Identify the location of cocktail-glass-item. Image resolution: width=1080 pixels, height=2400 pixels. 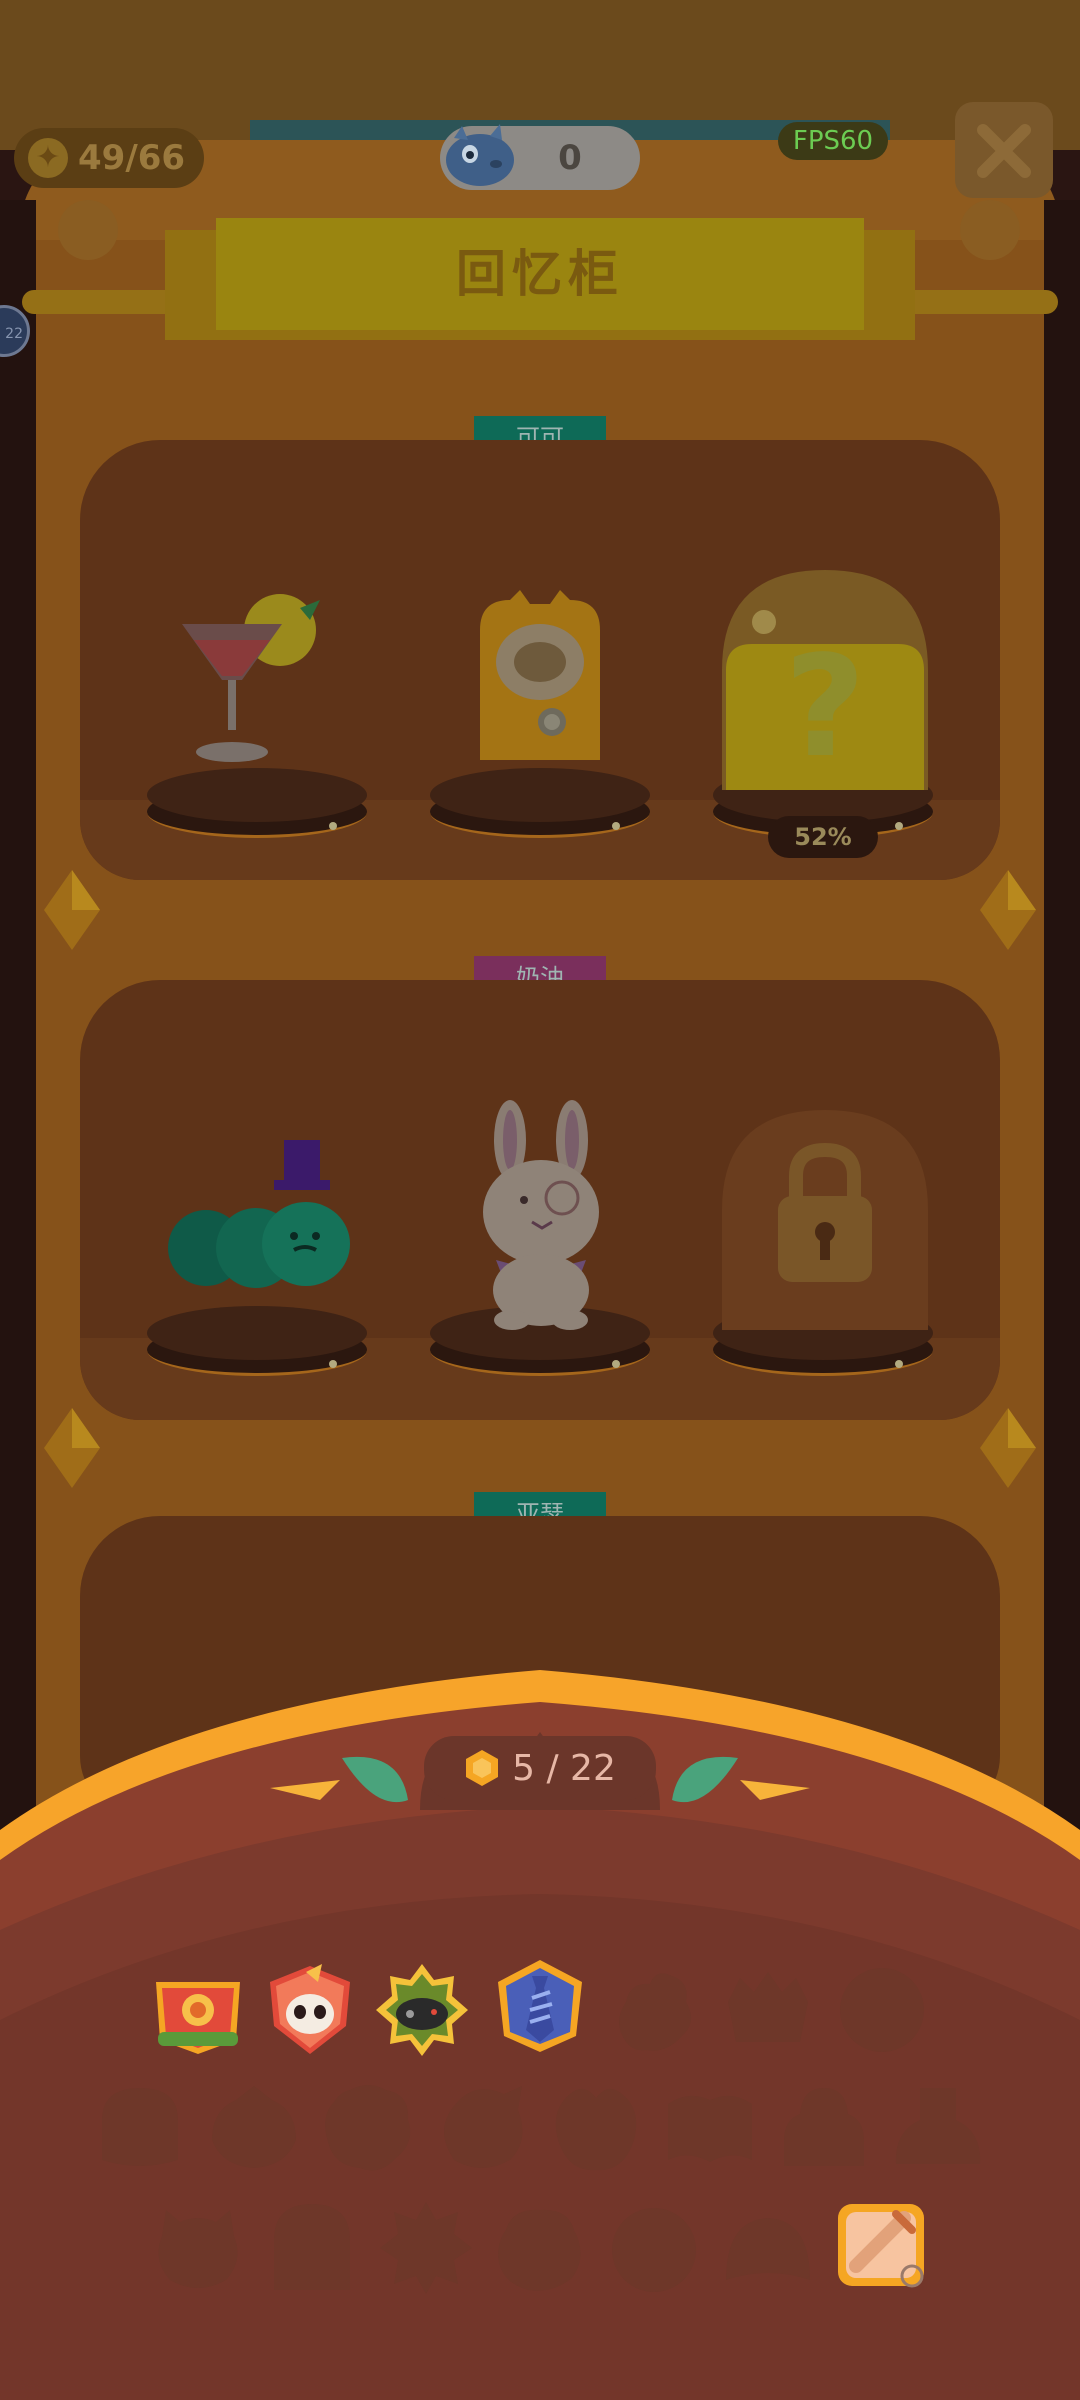
(260, 680).